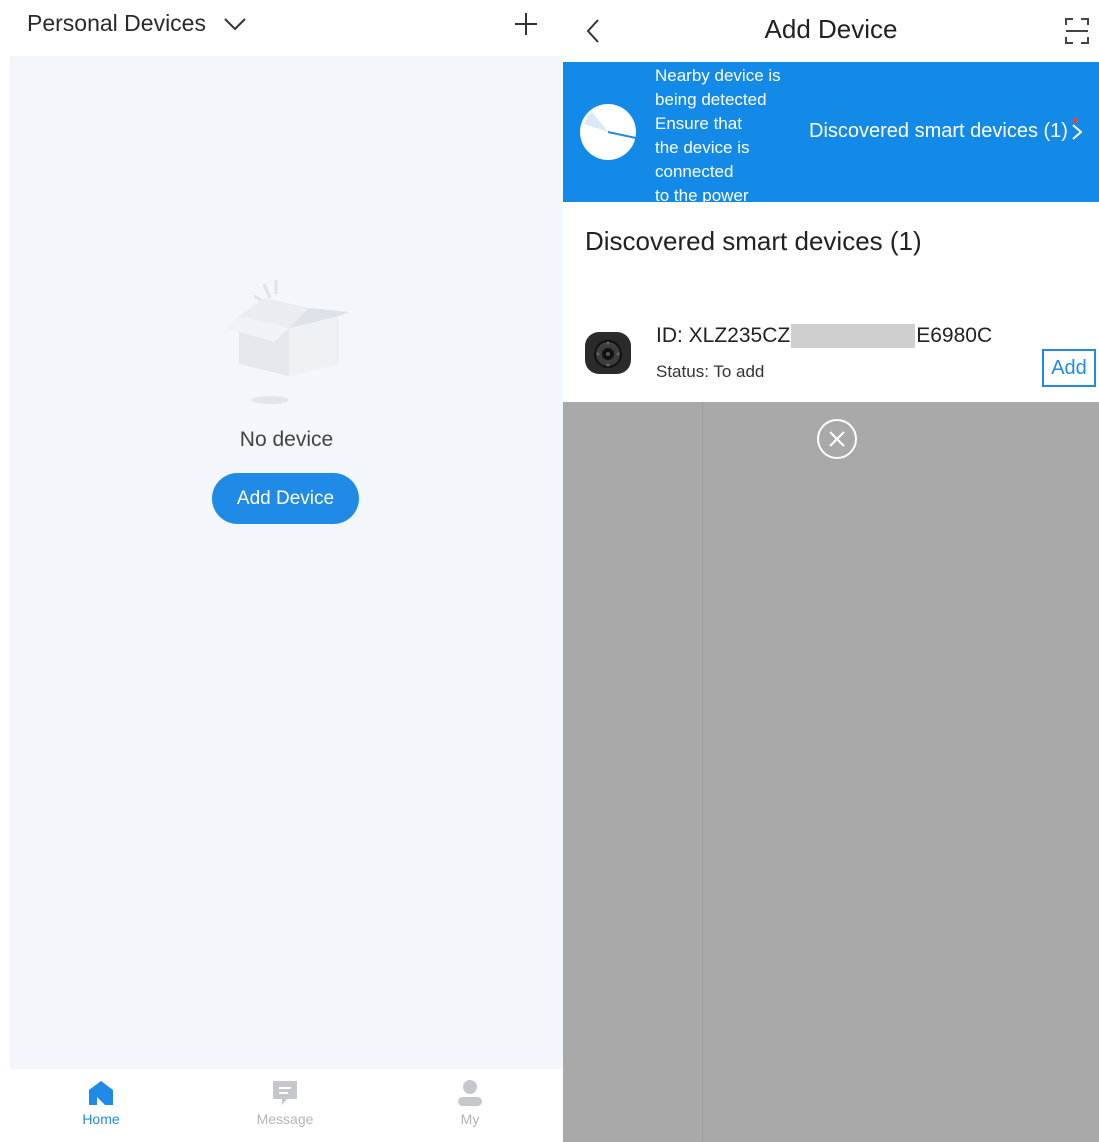  Describe the element at coordinates (608, 132) in the screenshot. I see `radar-scan-icon` at that location.